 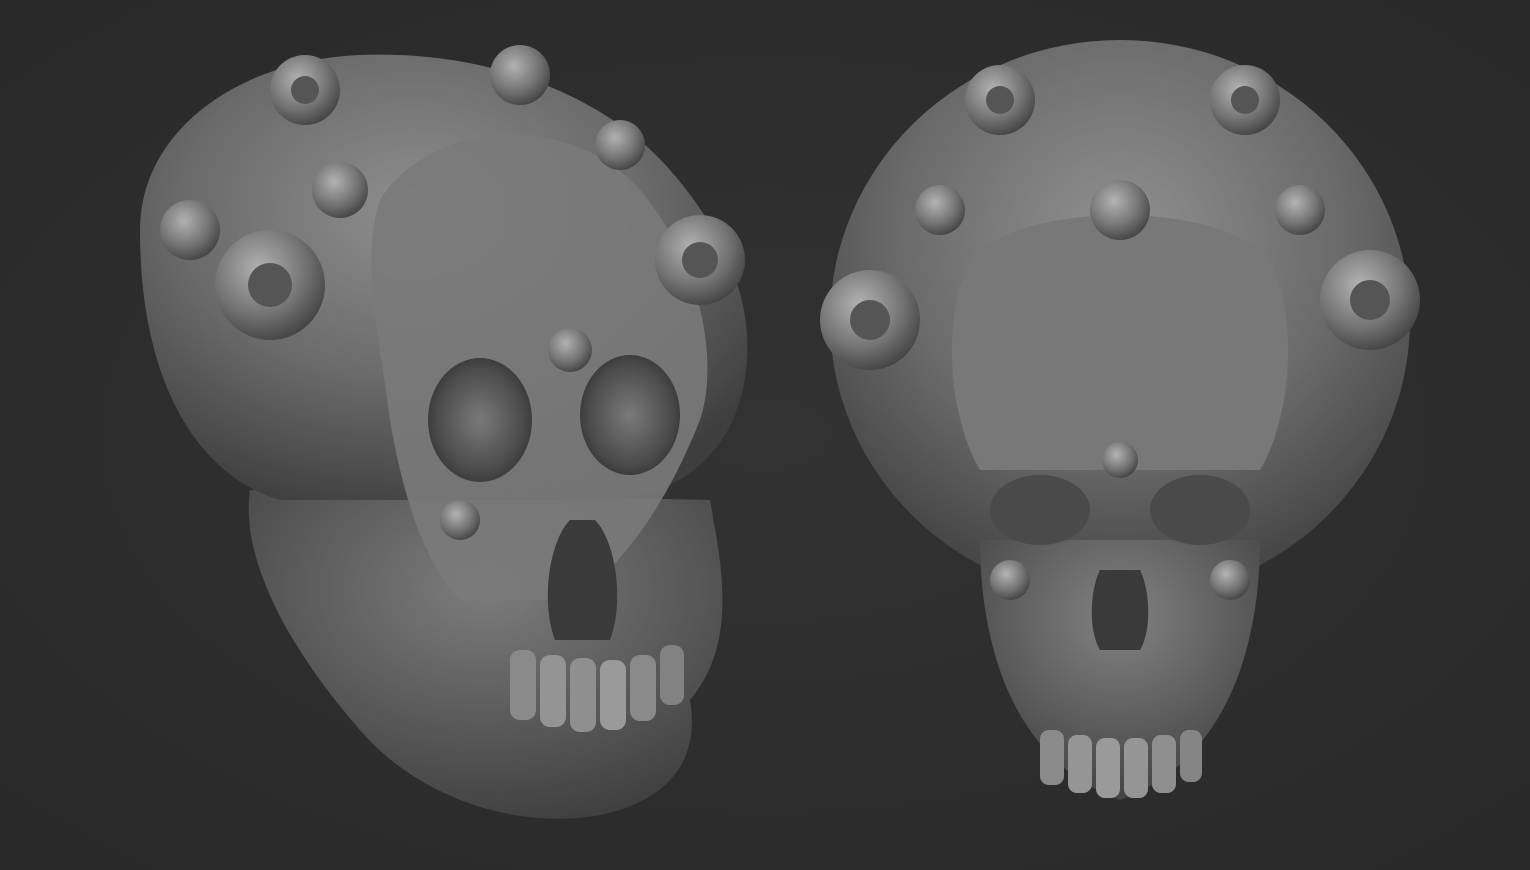 What do you see at coordinates (1120, 342) in the screenshot?
I see `face-plate` at bounding box center [1120, 342].